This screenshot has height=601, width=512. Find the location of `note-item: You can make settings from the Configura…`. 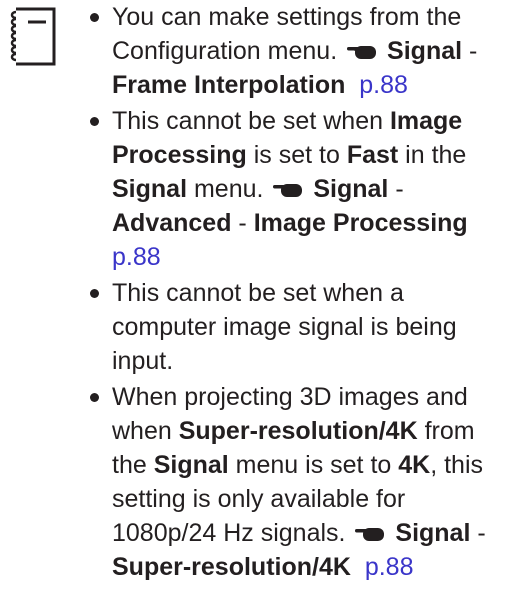

note-item: You can make settings from the Configura… is located at coordinates (299, 51).